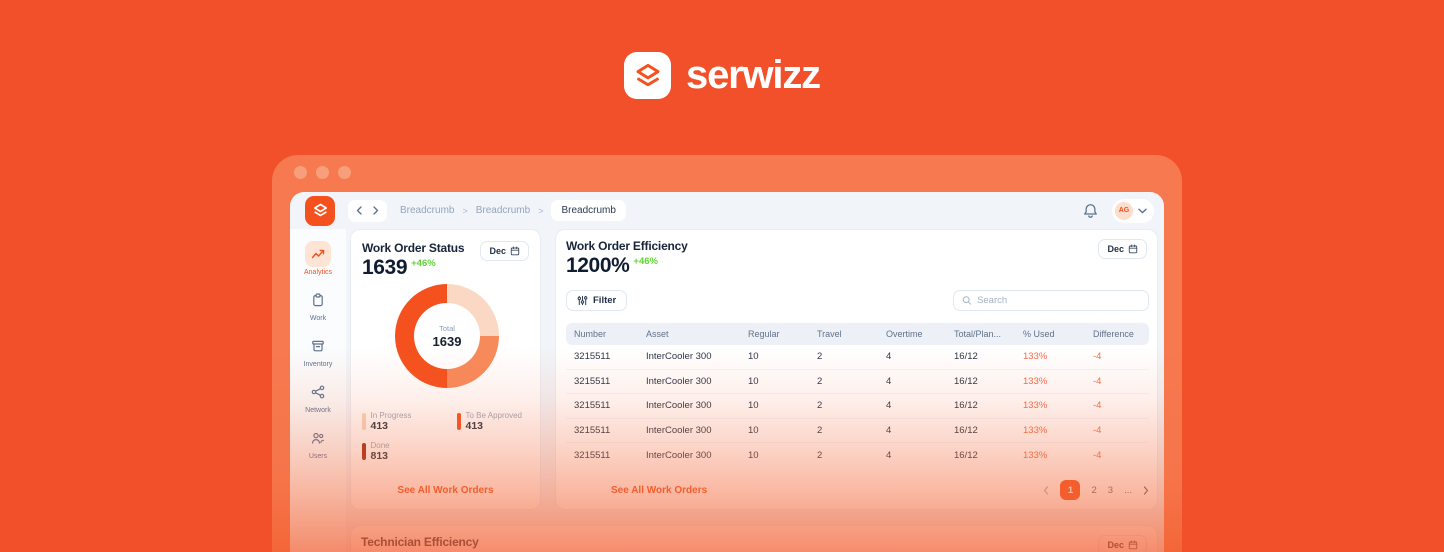 This screenshot has height=552, width=1444. What do you see at coordinates (318, 300) in the screenshot?
I see `work-icon` at bounding box center [318, 300].